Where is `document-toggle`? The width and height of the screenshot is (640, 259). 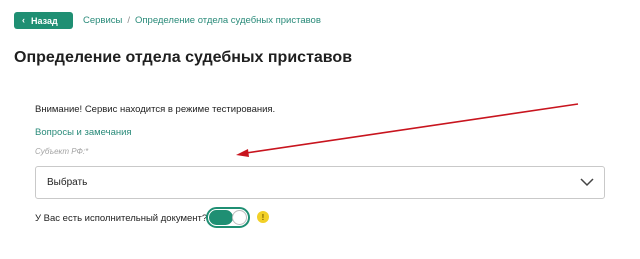 document-toggle is located at coordinates (228, 217).